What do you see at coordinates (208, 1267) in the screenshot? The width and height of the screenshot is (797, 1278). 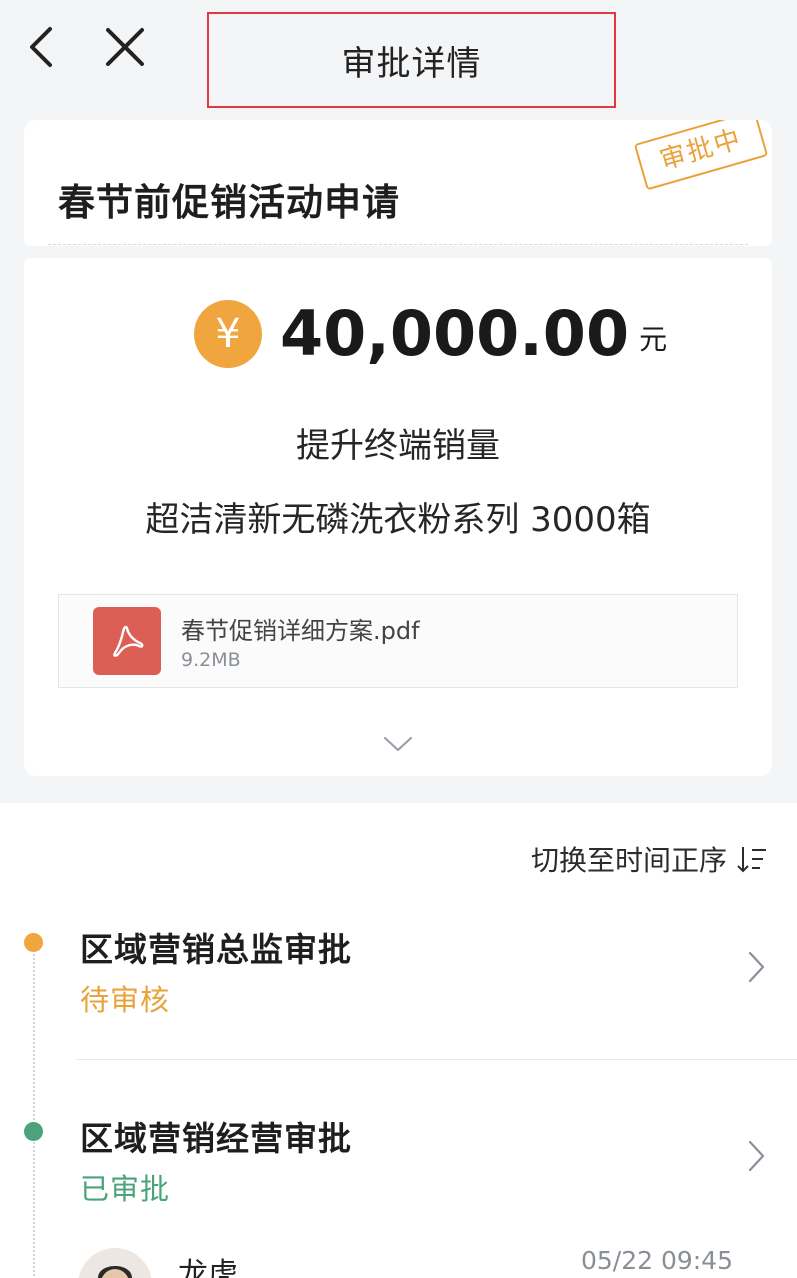 I see `approver-name: 龙虎` at bounding box center [208, 1267].